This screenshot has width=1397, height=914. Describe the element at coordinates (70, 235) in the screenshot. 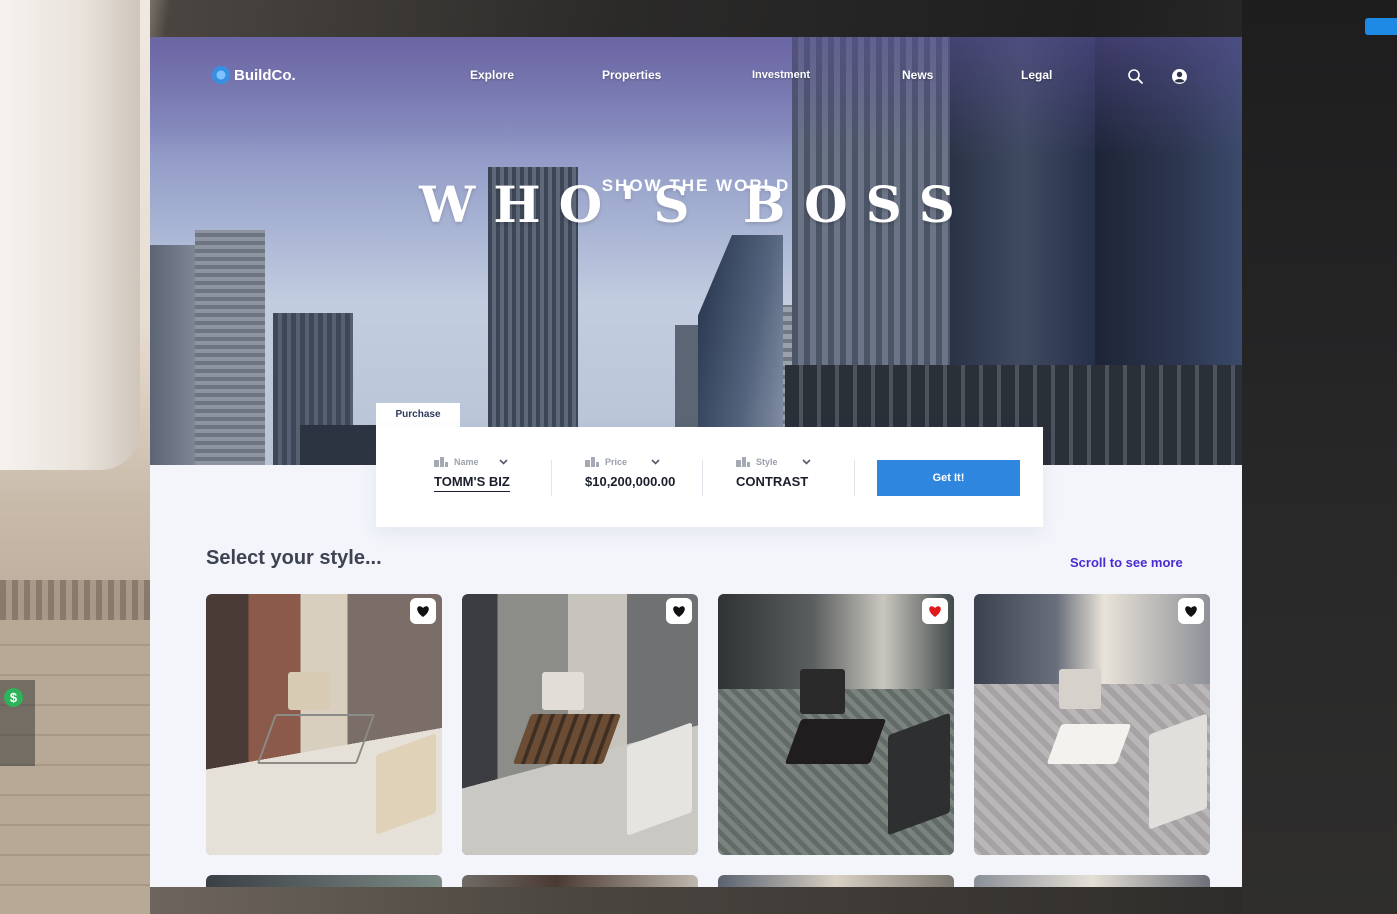

I see `background-pillar` at that location.